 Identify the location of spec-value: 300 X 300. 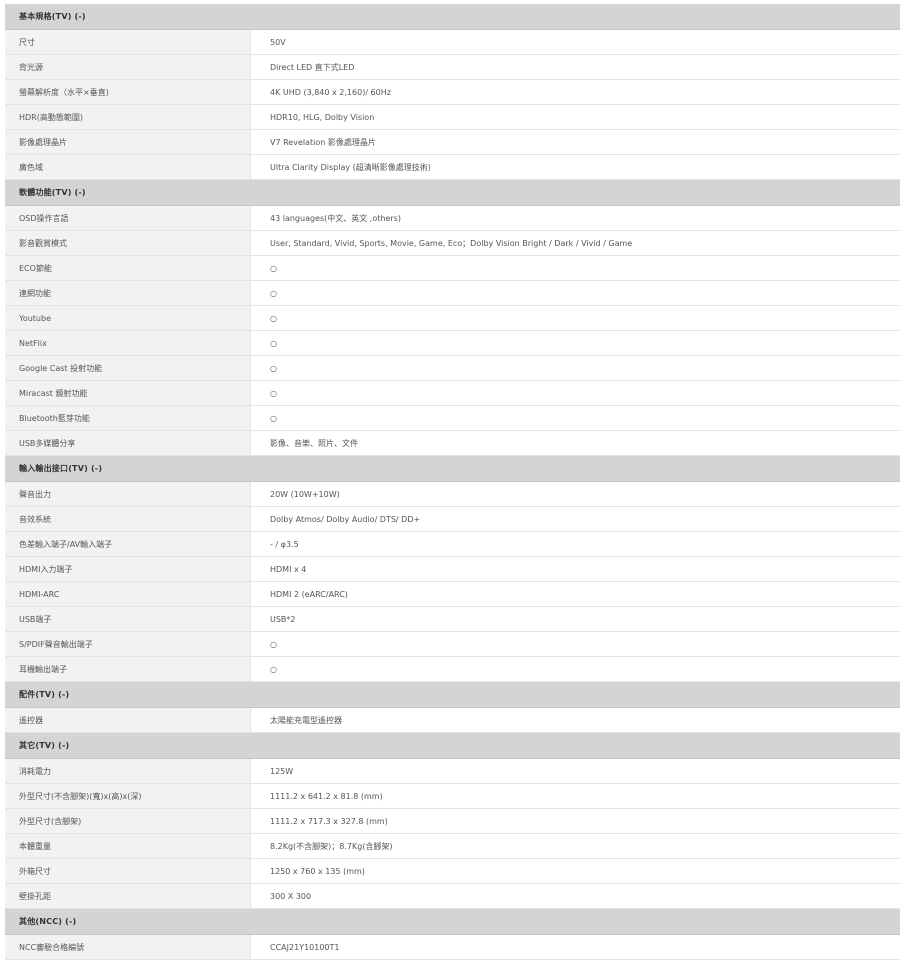
(575, 896).